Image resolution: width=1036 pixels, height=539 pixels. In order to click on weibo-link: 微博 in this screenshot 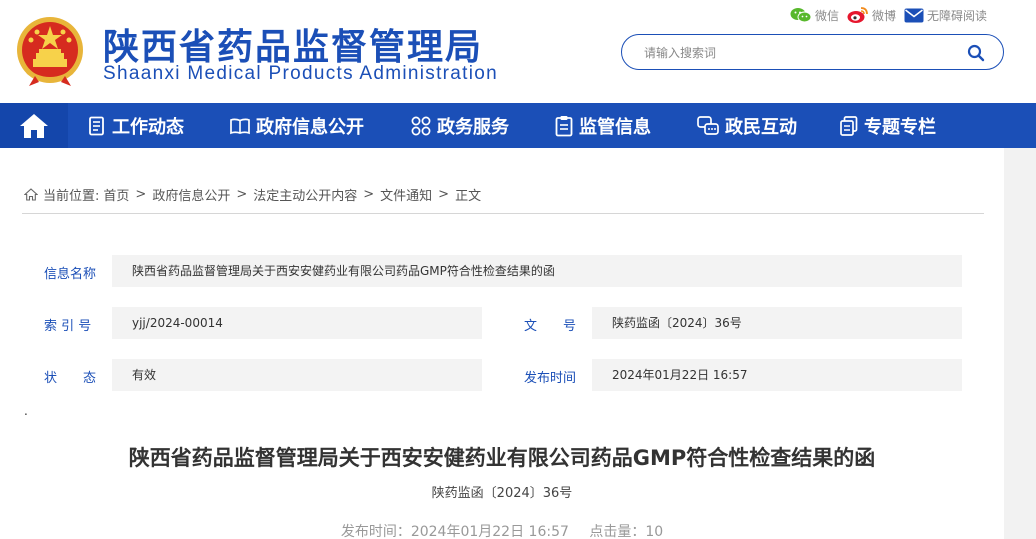, I will do `click(871, 15)`.